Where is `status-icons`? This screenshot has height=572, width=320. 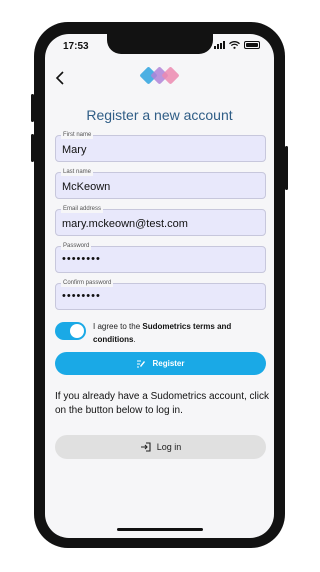 status-icons is located at coordinates (237, 45).